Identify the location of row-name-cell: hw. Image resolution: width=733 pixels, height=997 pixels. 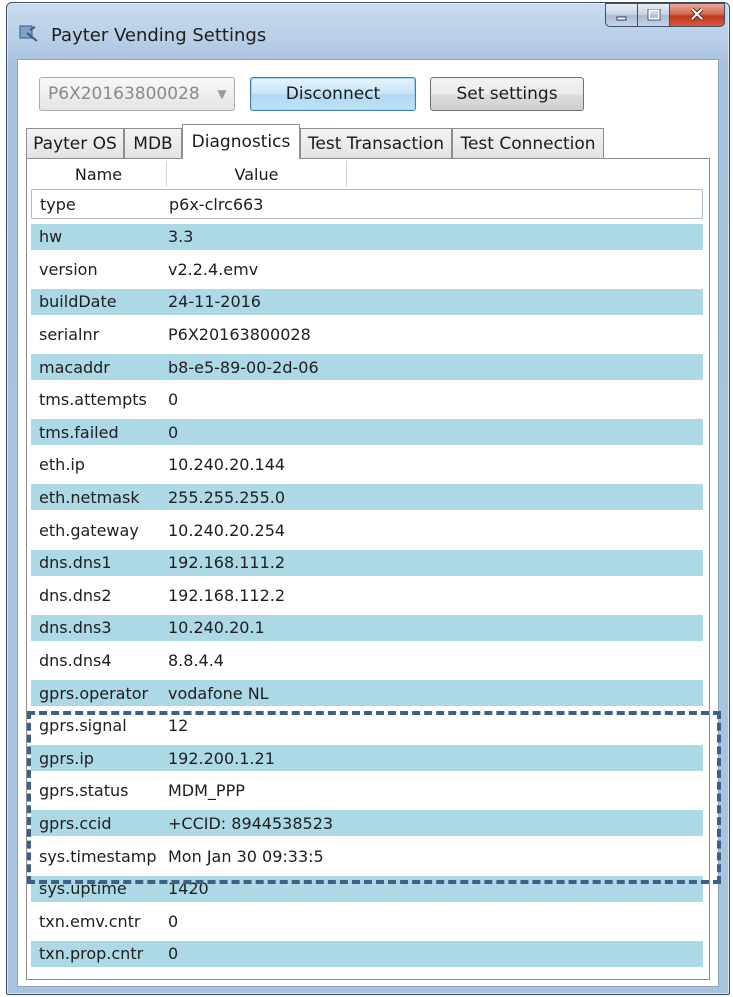
(51, 237).